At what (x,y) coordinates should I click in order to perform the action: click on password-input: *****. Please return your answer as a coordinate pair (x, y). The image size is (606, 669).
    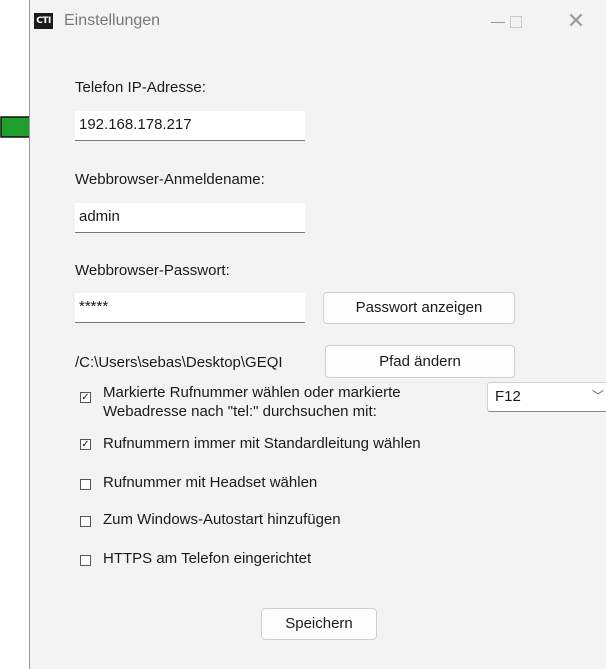
    Looking at the image, I should click on (190, 308).